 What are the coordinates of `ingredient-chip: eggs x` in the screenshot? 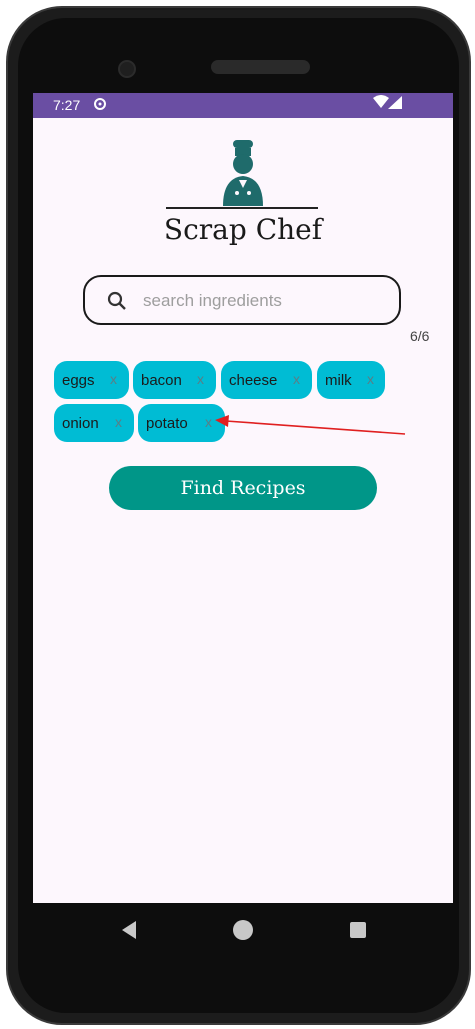 It's located at (91, 380).